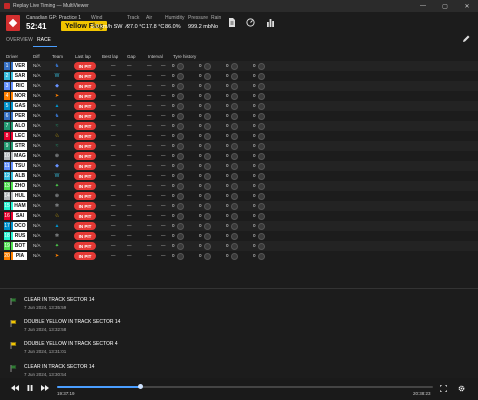  Describe the element at coordinates (215, 27) in the screenshot. I see `rain-value: No` at that location.